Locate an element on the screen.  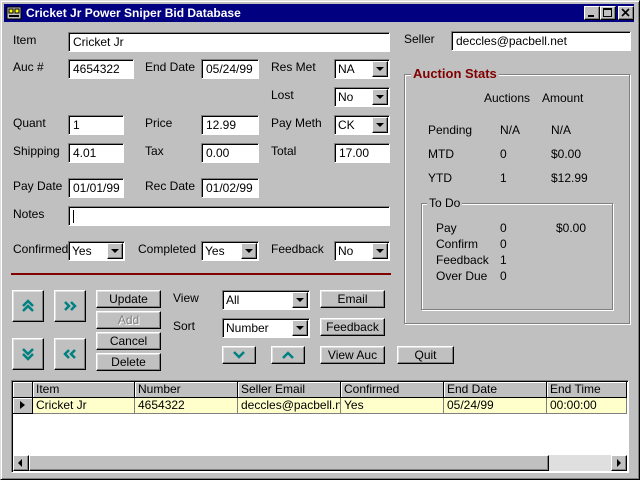
scroll-left-button is located at coordinates (21, 463).